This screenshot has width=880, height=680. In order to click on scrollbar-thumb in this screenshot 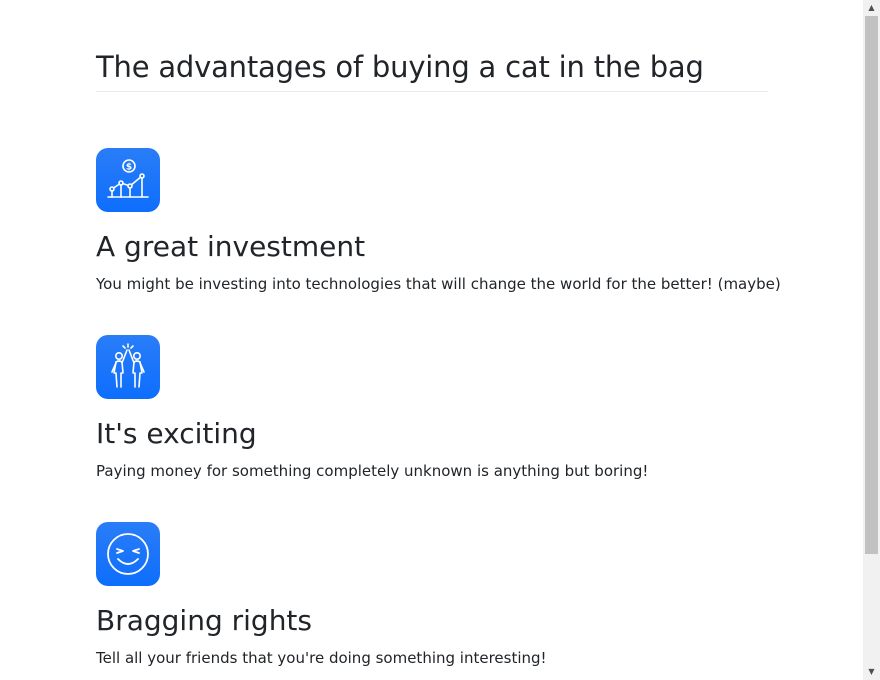, I will do `click(871, 285)`.